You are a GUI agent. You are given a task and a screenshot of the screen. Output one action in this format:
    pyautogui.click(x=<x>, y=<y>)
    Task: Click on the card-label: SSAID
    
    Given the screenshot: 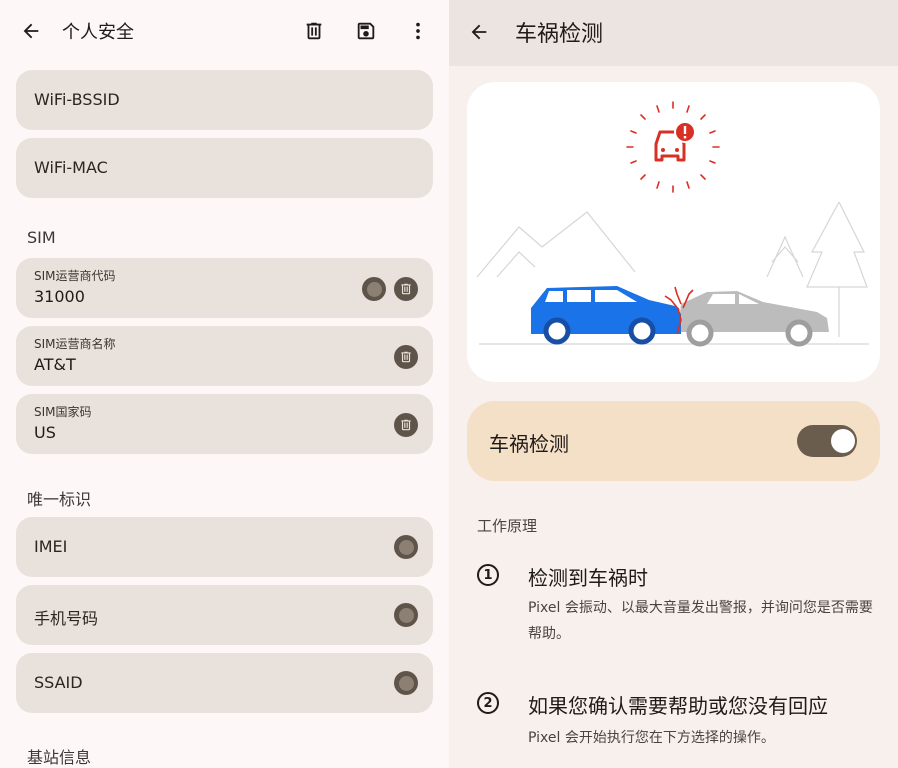 What is the action you would take?
    pyautogui.click(x=58, y=682)
    